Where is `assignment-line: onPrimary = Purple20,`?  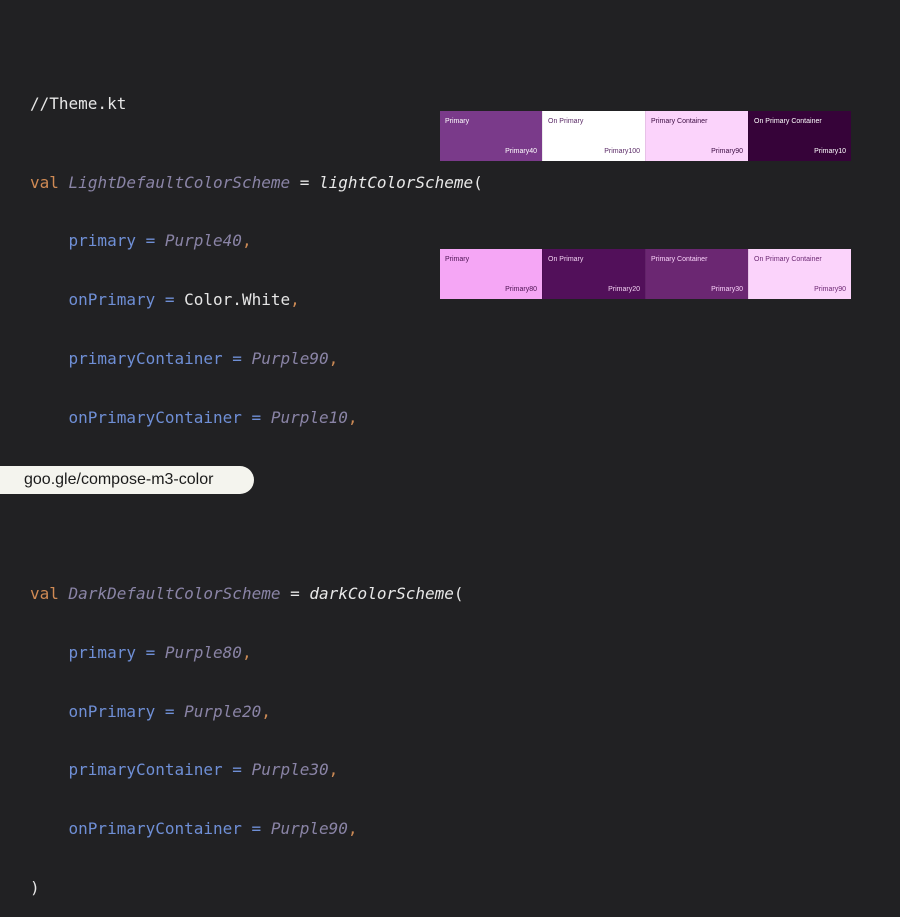 assignment-line: onPrimary = Purple20, is located at coordinates (256, 712).